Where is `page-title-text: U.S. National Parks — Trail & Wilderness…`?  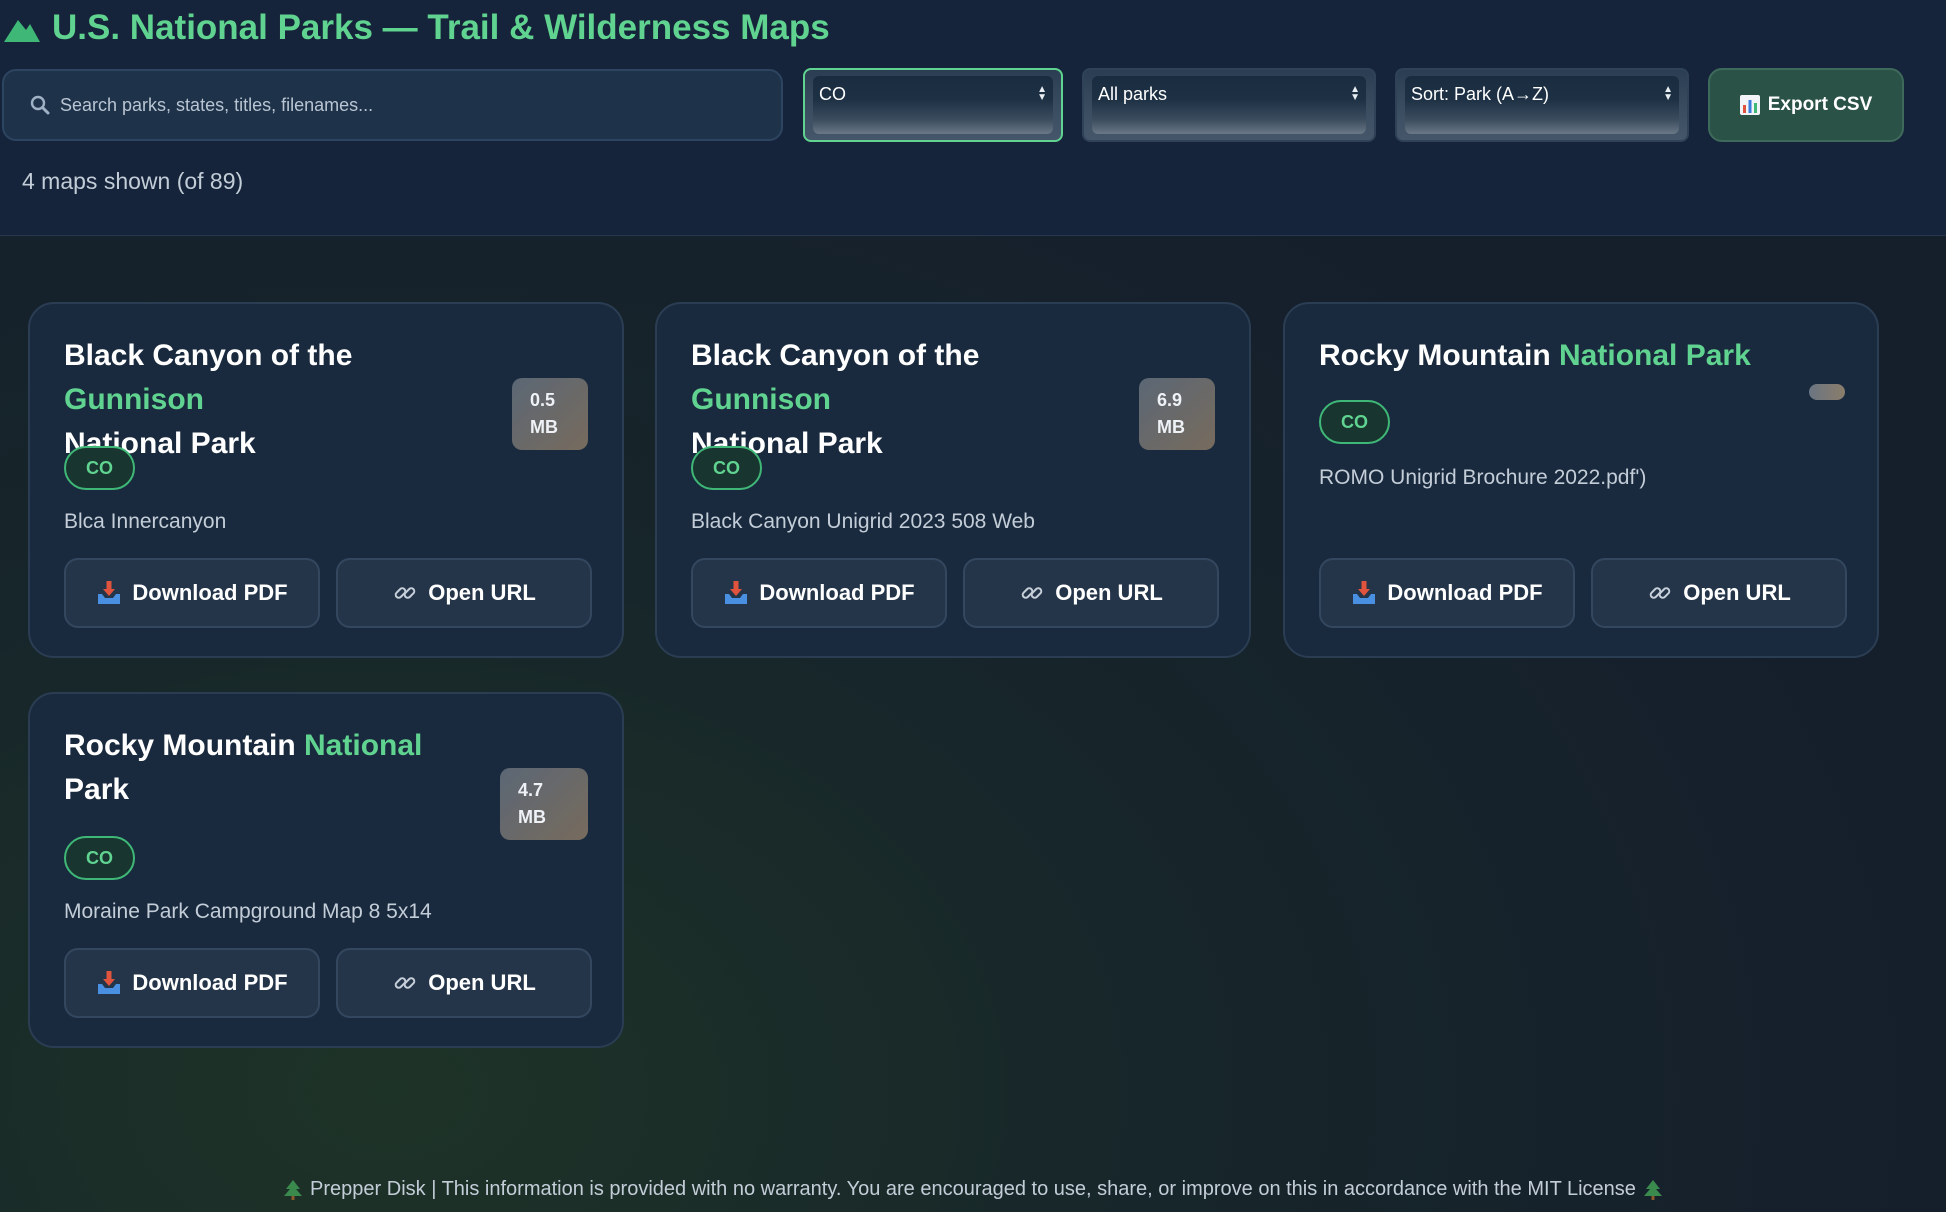
page-title-text: U.S. National Parks — Trail & Wilderness… is located at coordinates (441, 27).